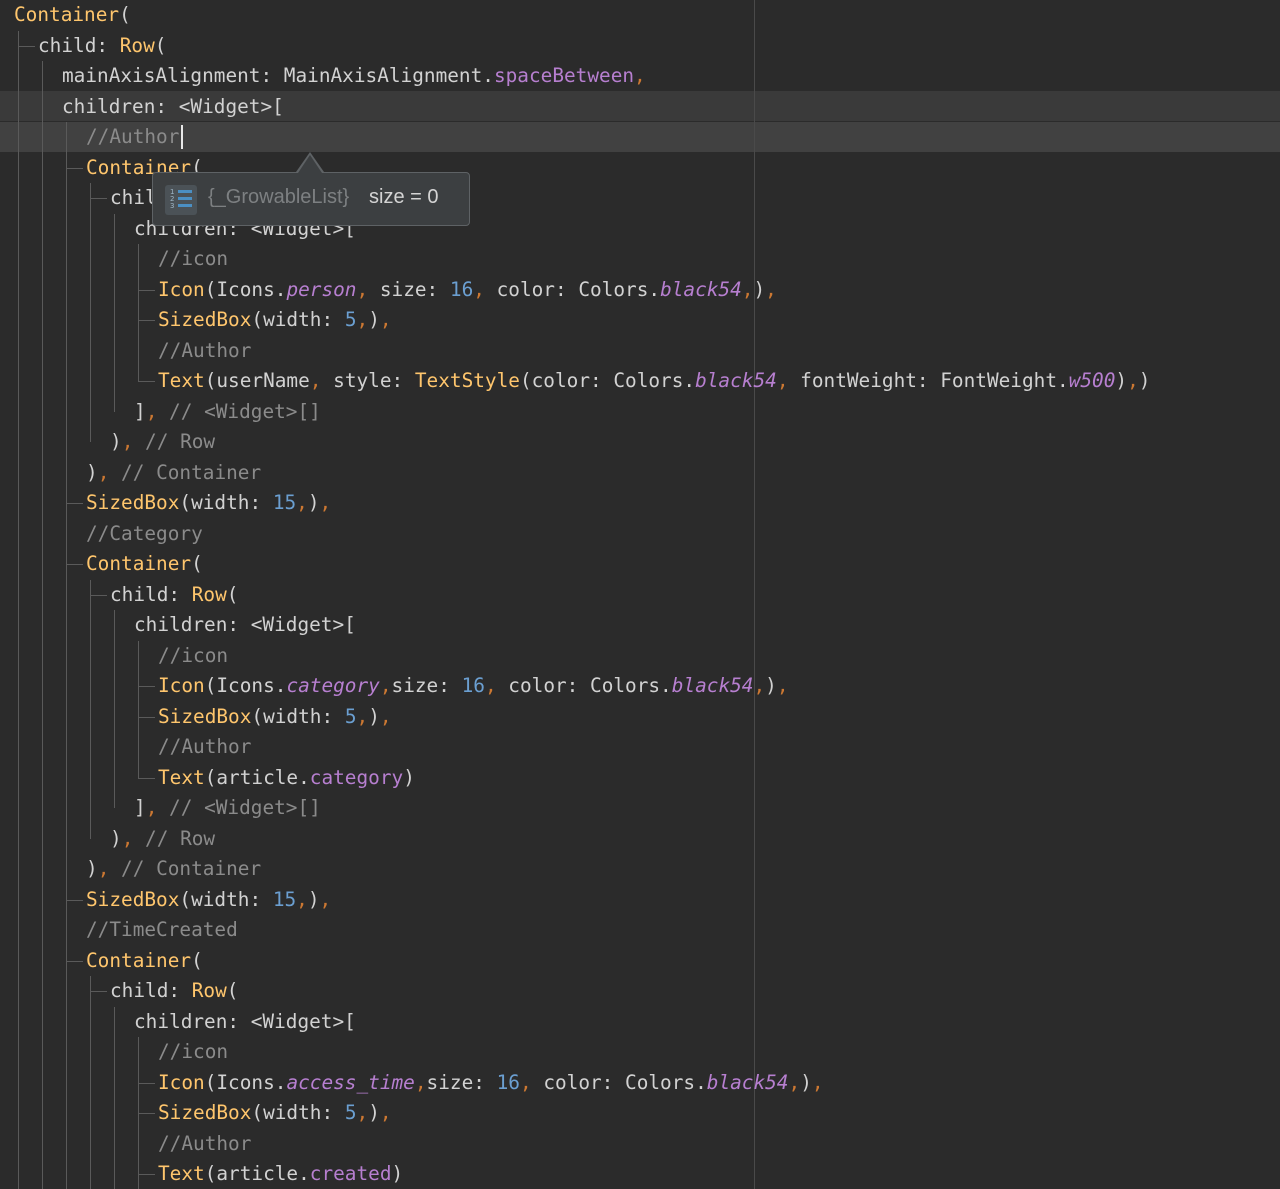 Image resolution: width=1280 pixels, height=1189 pixels. What do you see at coordinates (321, 289) in the screenshot?
I see `code-token: person` at bounding box center [321, 289].